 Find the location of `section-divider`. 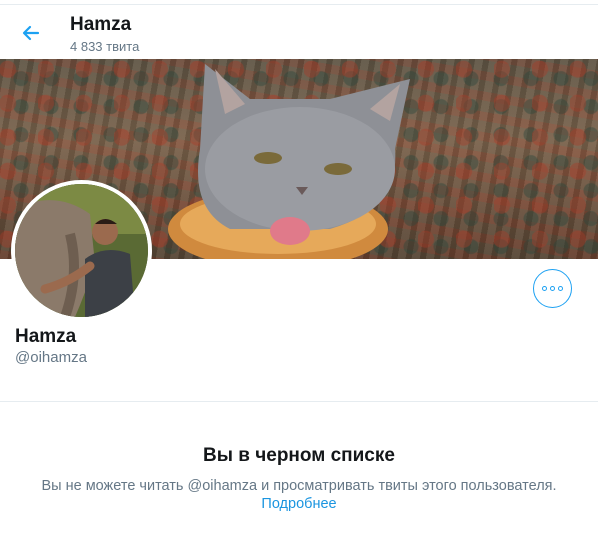

section-divider is located at coordinates (299, 401).